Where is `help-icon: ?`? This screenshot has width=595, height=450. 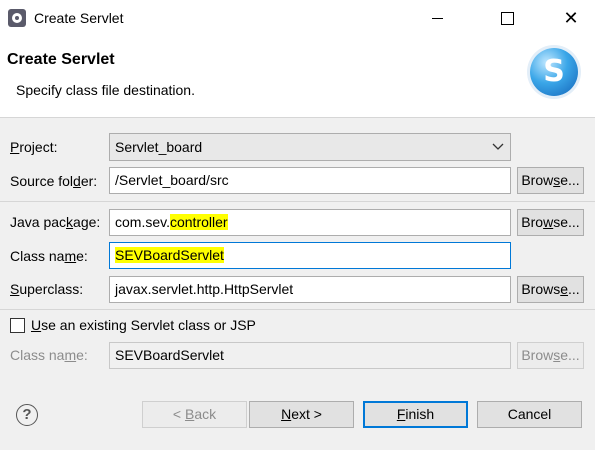
help-icon: ? is located at coordinates (27, 415).